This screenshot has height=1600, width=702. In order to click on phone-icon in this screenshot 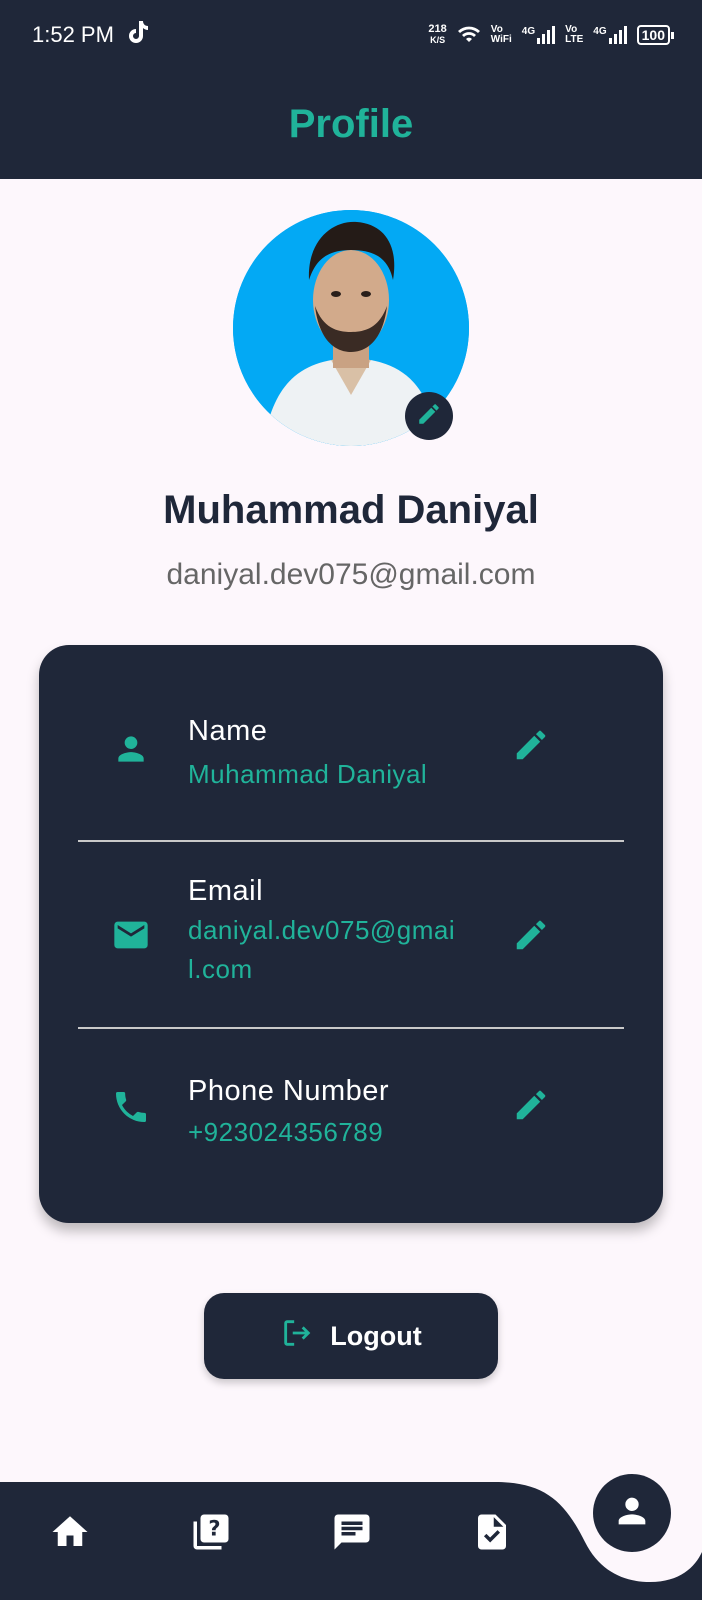, I will do `click(131, 1107)`.